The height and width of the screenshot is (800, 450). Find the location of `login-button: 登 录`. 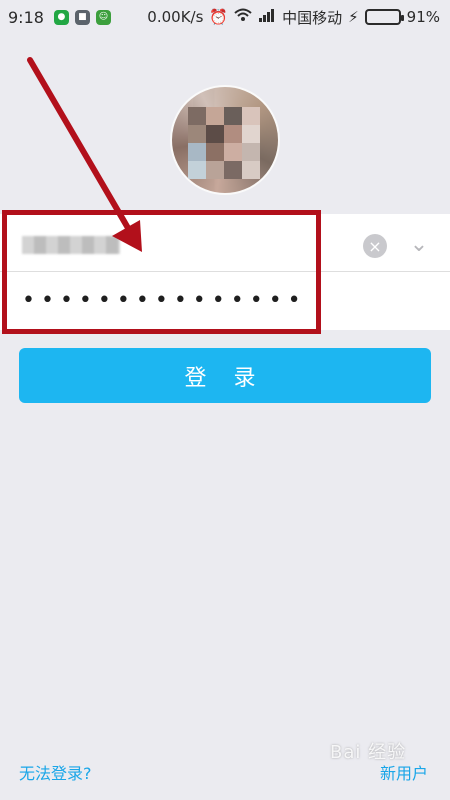

login-button: 登 录 is located at coordinates (225, 375).